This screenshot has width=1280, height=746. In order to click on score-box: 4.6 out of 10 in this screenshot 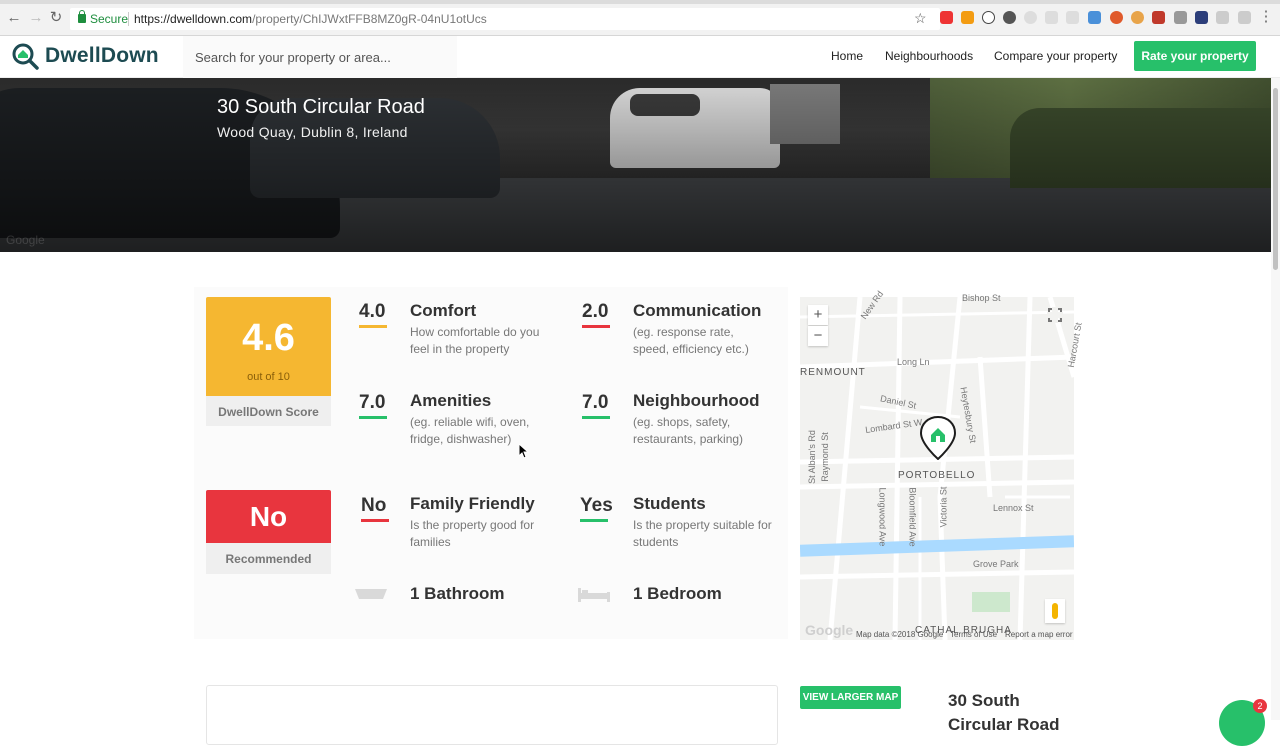, I will do `click(268, 346)`.